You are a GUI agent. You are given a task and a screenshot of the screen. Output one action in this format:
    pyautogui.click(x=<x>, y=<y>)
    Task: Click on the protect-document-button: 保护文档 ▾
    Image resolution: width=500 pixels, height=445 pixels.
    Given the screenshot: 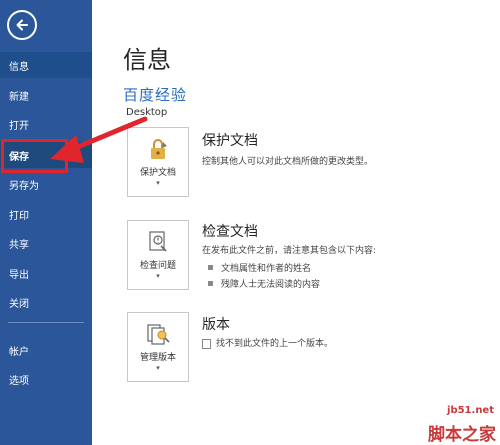 What is the action you would take?
    pyautogui.click(x=158, y=162)
    